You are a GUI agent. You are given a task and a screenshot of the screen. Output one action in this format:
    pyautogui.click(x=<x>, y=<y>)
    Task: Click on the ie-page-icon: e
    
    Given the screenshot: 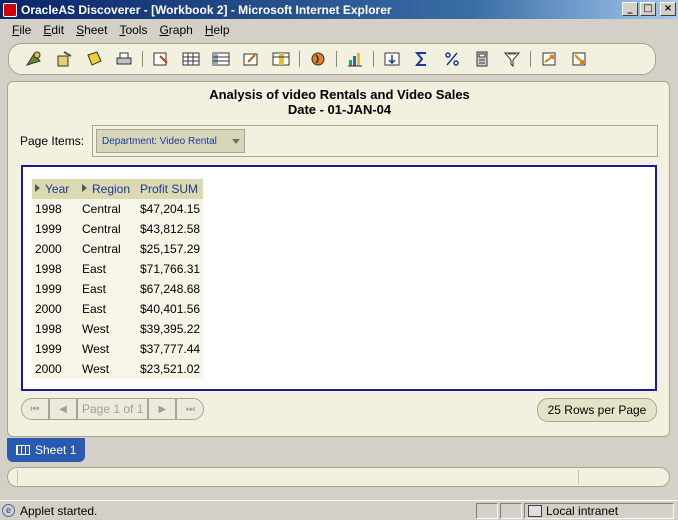 What is the action you would take?
    pyautogui.click(x=8, y=510)
    